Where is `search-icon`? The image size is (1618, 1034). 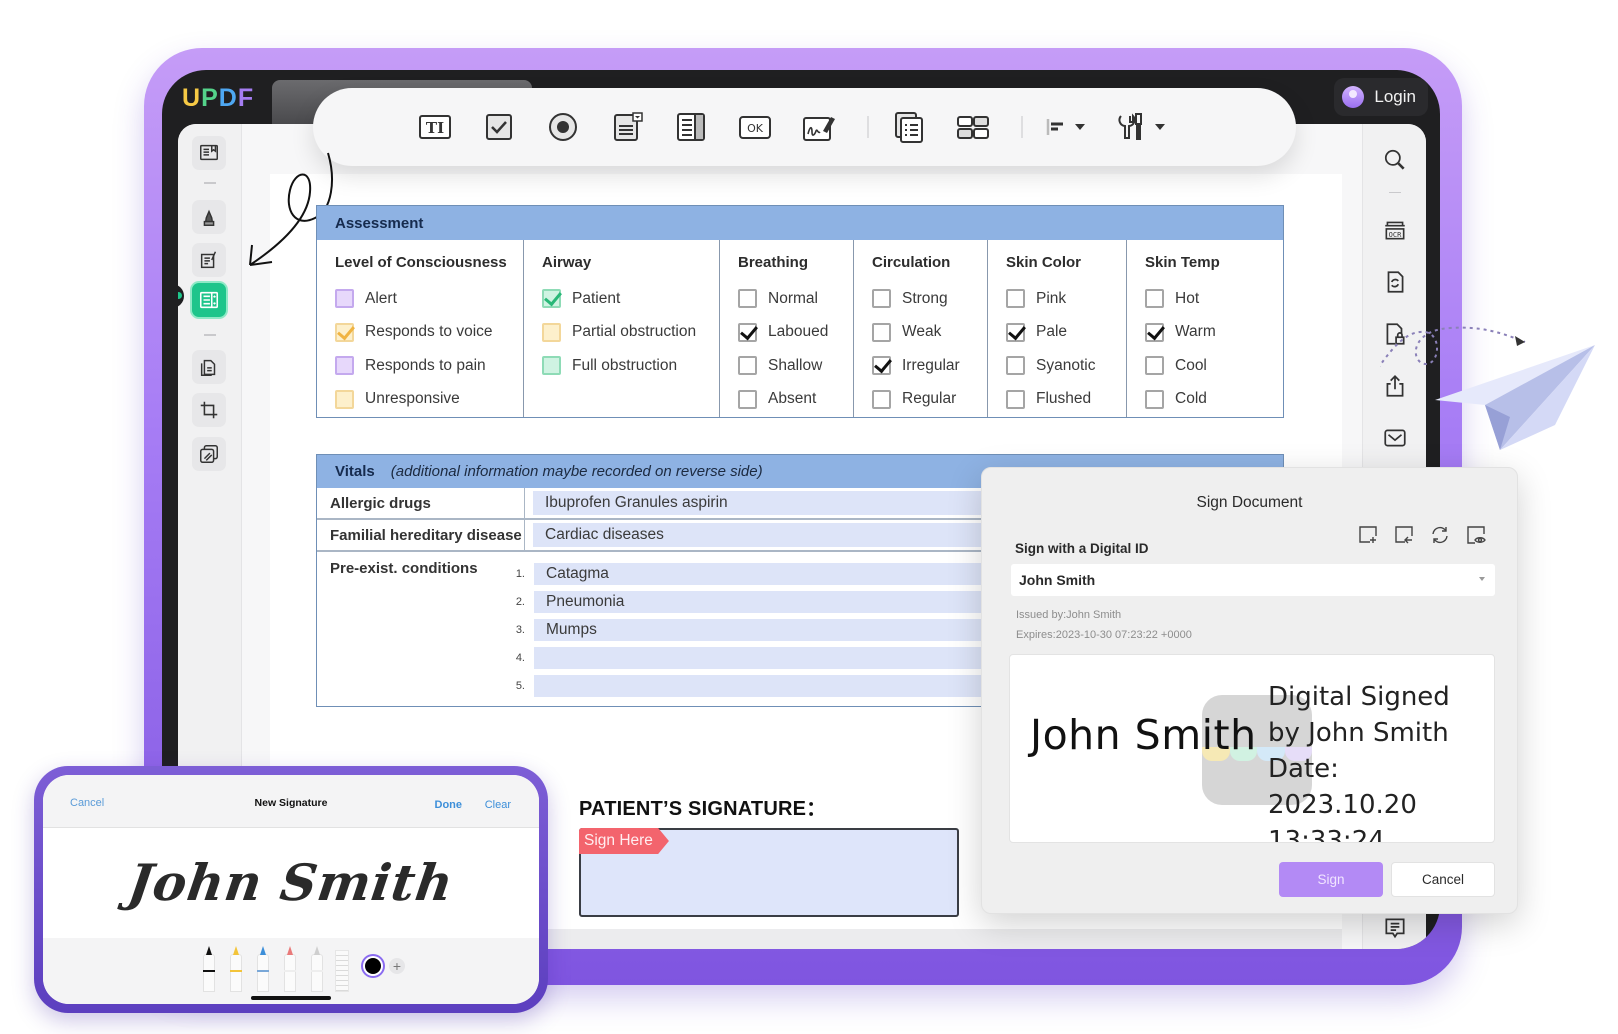 search-icon is located at coordinates (1395, 160).